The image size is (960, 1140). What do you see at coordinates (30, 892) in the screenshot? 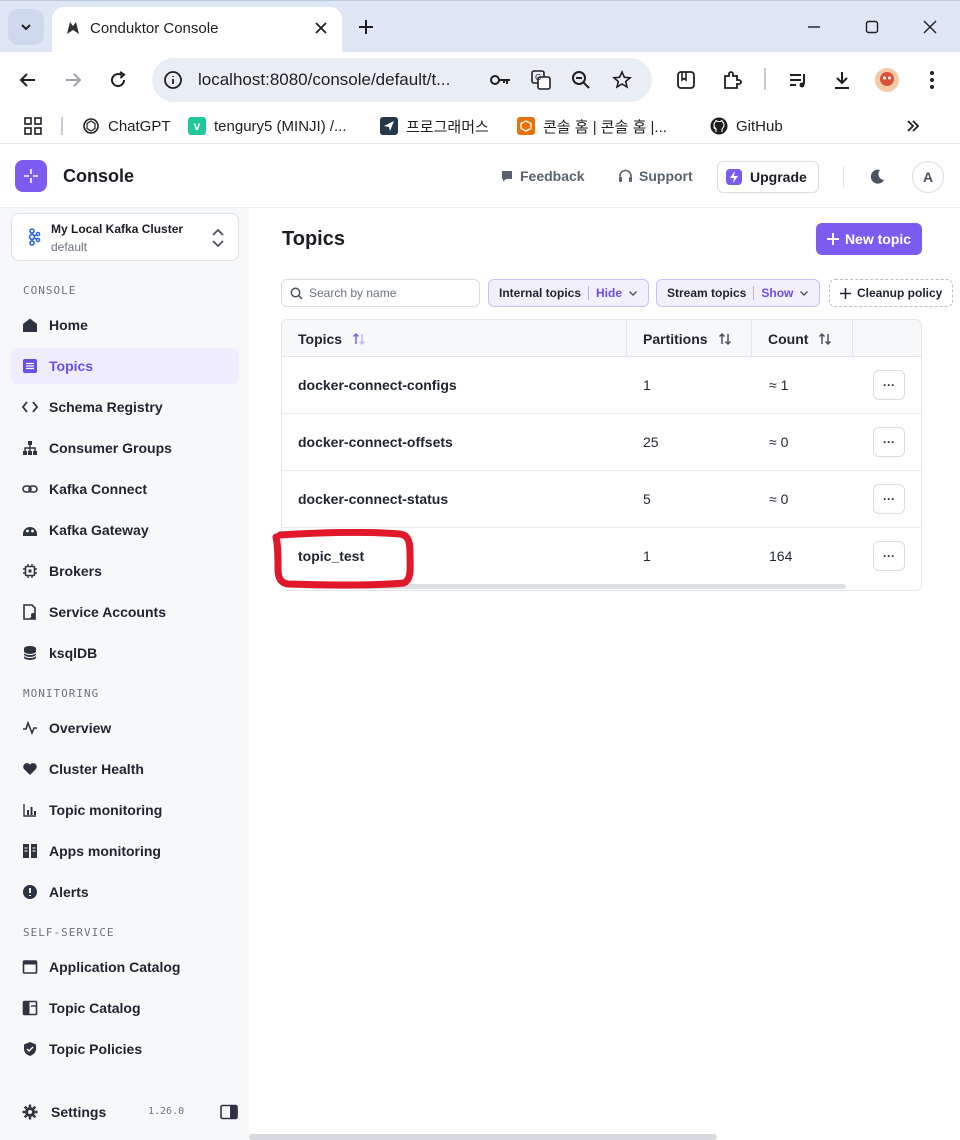
I see `alert-icon` at bounding box center [30, 892].